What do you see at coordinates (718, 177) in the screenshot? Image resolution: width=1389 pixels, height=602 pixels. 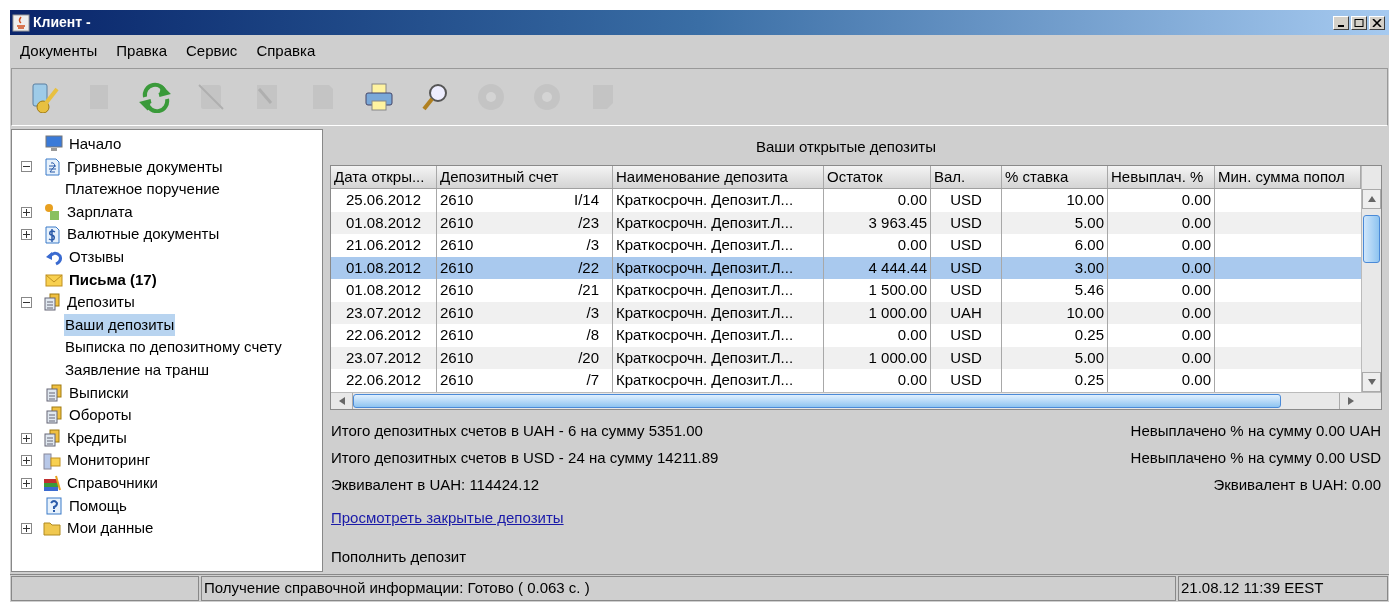 I see `column-header: Наименование депозита` at bounding box center [718, 177].